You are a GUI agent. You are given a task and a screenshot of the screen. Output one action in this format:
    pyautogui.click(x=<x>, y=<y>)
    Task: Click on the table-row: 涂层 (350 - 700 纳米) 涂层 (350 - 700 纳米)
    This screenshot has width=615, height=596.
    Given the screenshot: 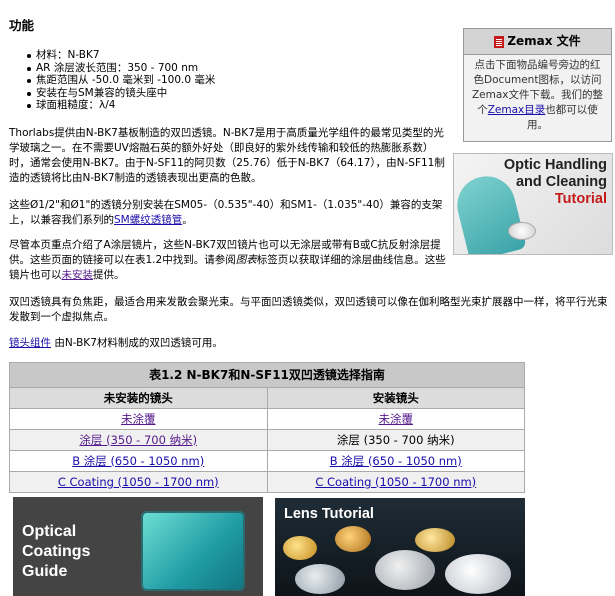 What is the action you would take?
    pyautogui.click(x=267, y=440)
    